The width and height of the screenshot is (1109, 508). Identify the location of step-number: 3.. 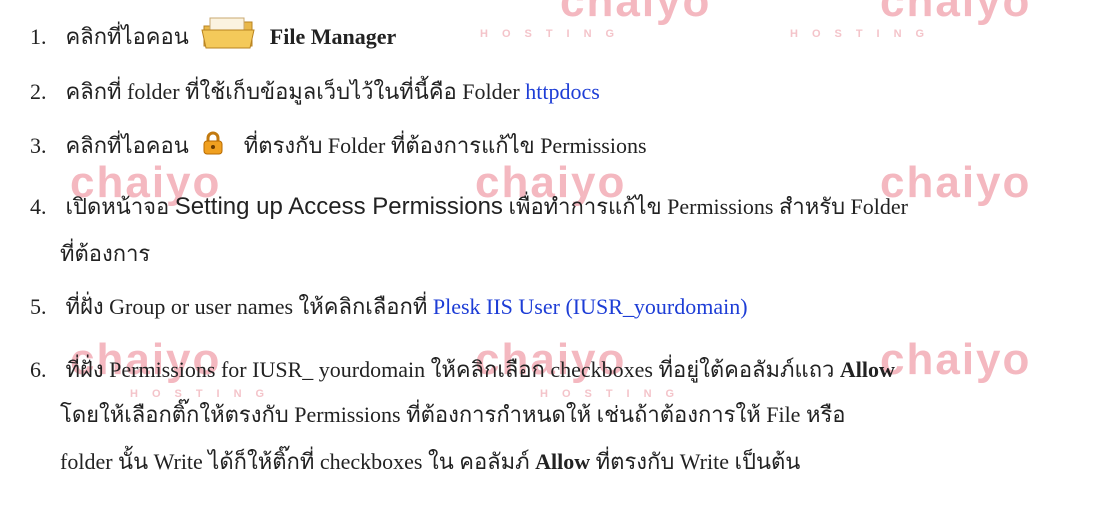
(38, 145).